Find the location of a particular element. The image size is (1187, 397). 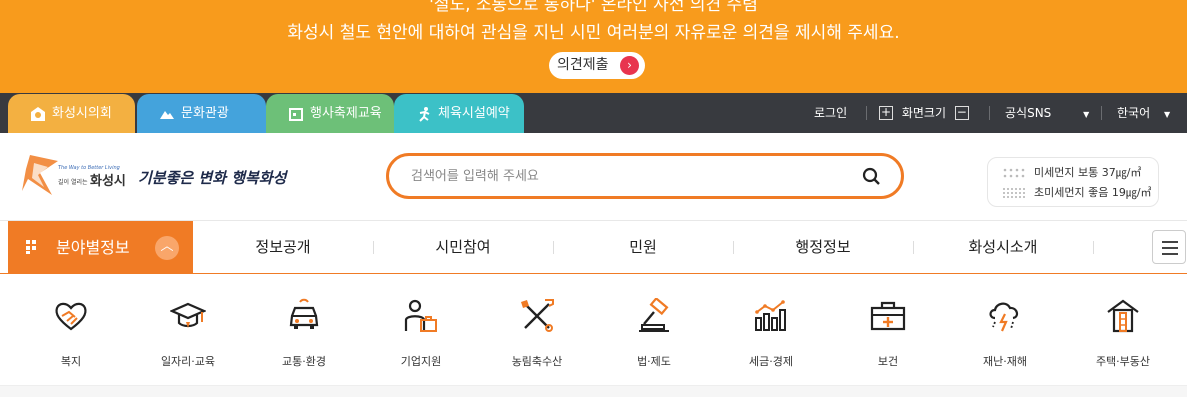

all-categories-button: 분야별정보 ︿ is located at coordinates (100, 247).